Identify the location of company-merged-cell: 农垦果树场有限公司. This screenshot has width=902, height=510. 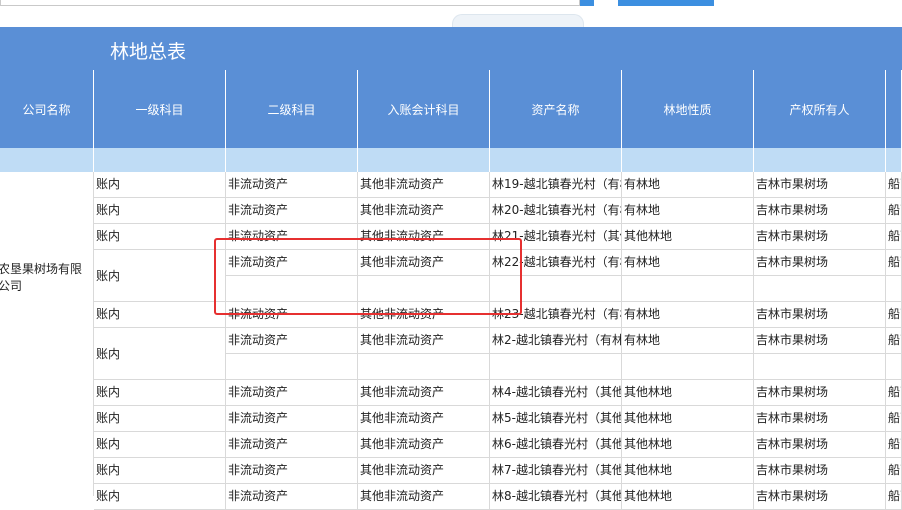
(47, 334).